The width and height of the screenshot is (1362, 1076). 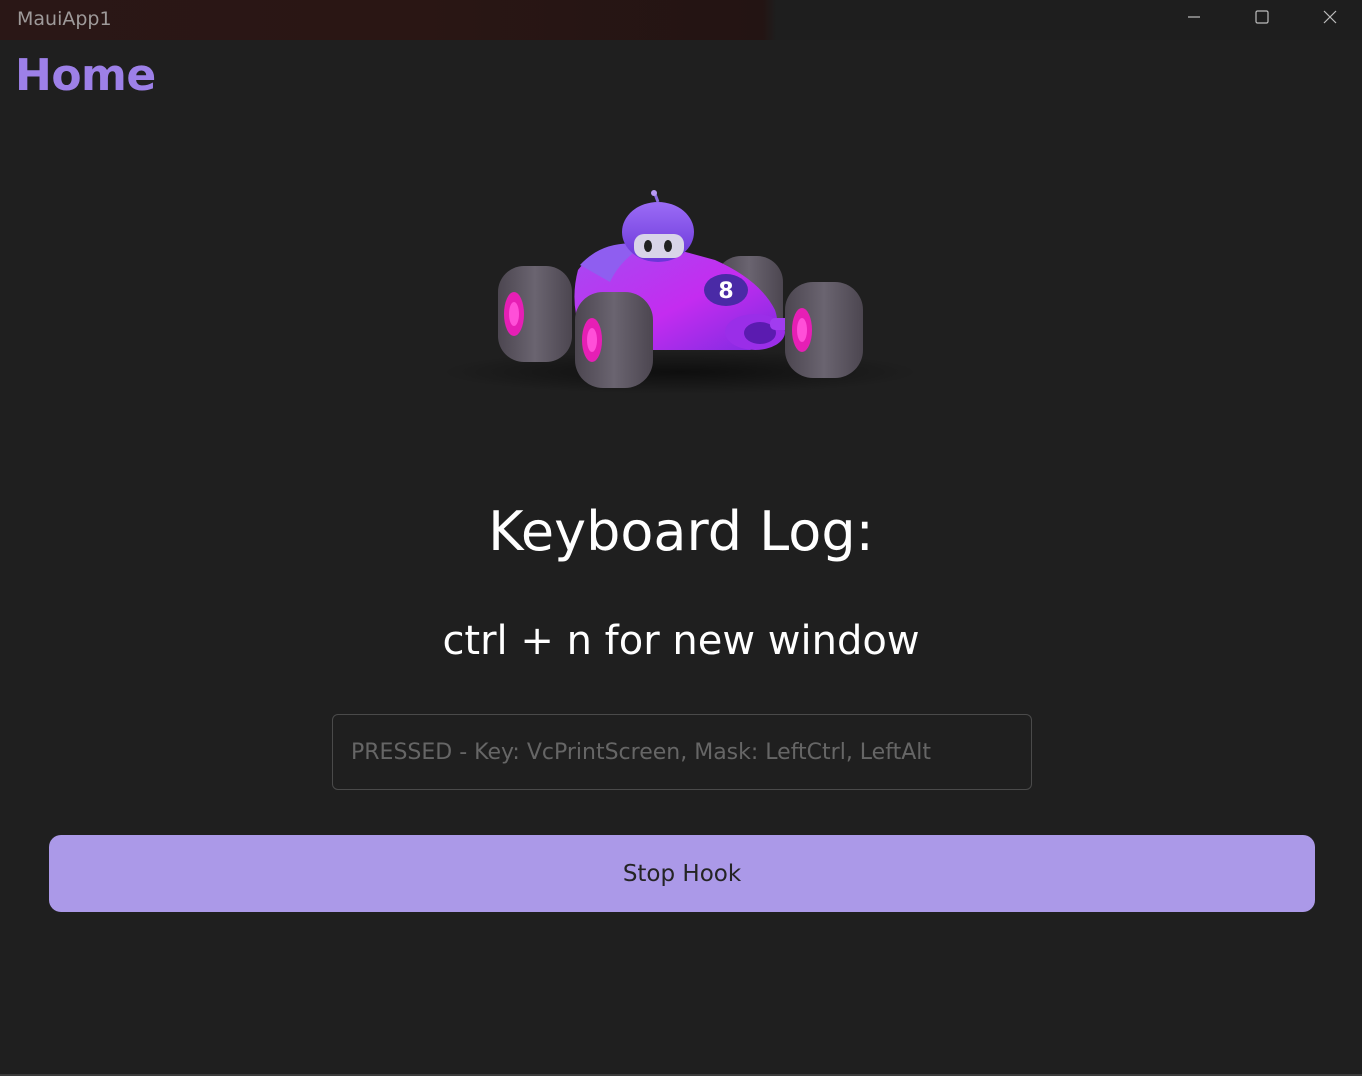 What do you see at coordinates (680, 300) in the screenshot?
I see `race-car-image: 8` at bounding box center [680, 300].